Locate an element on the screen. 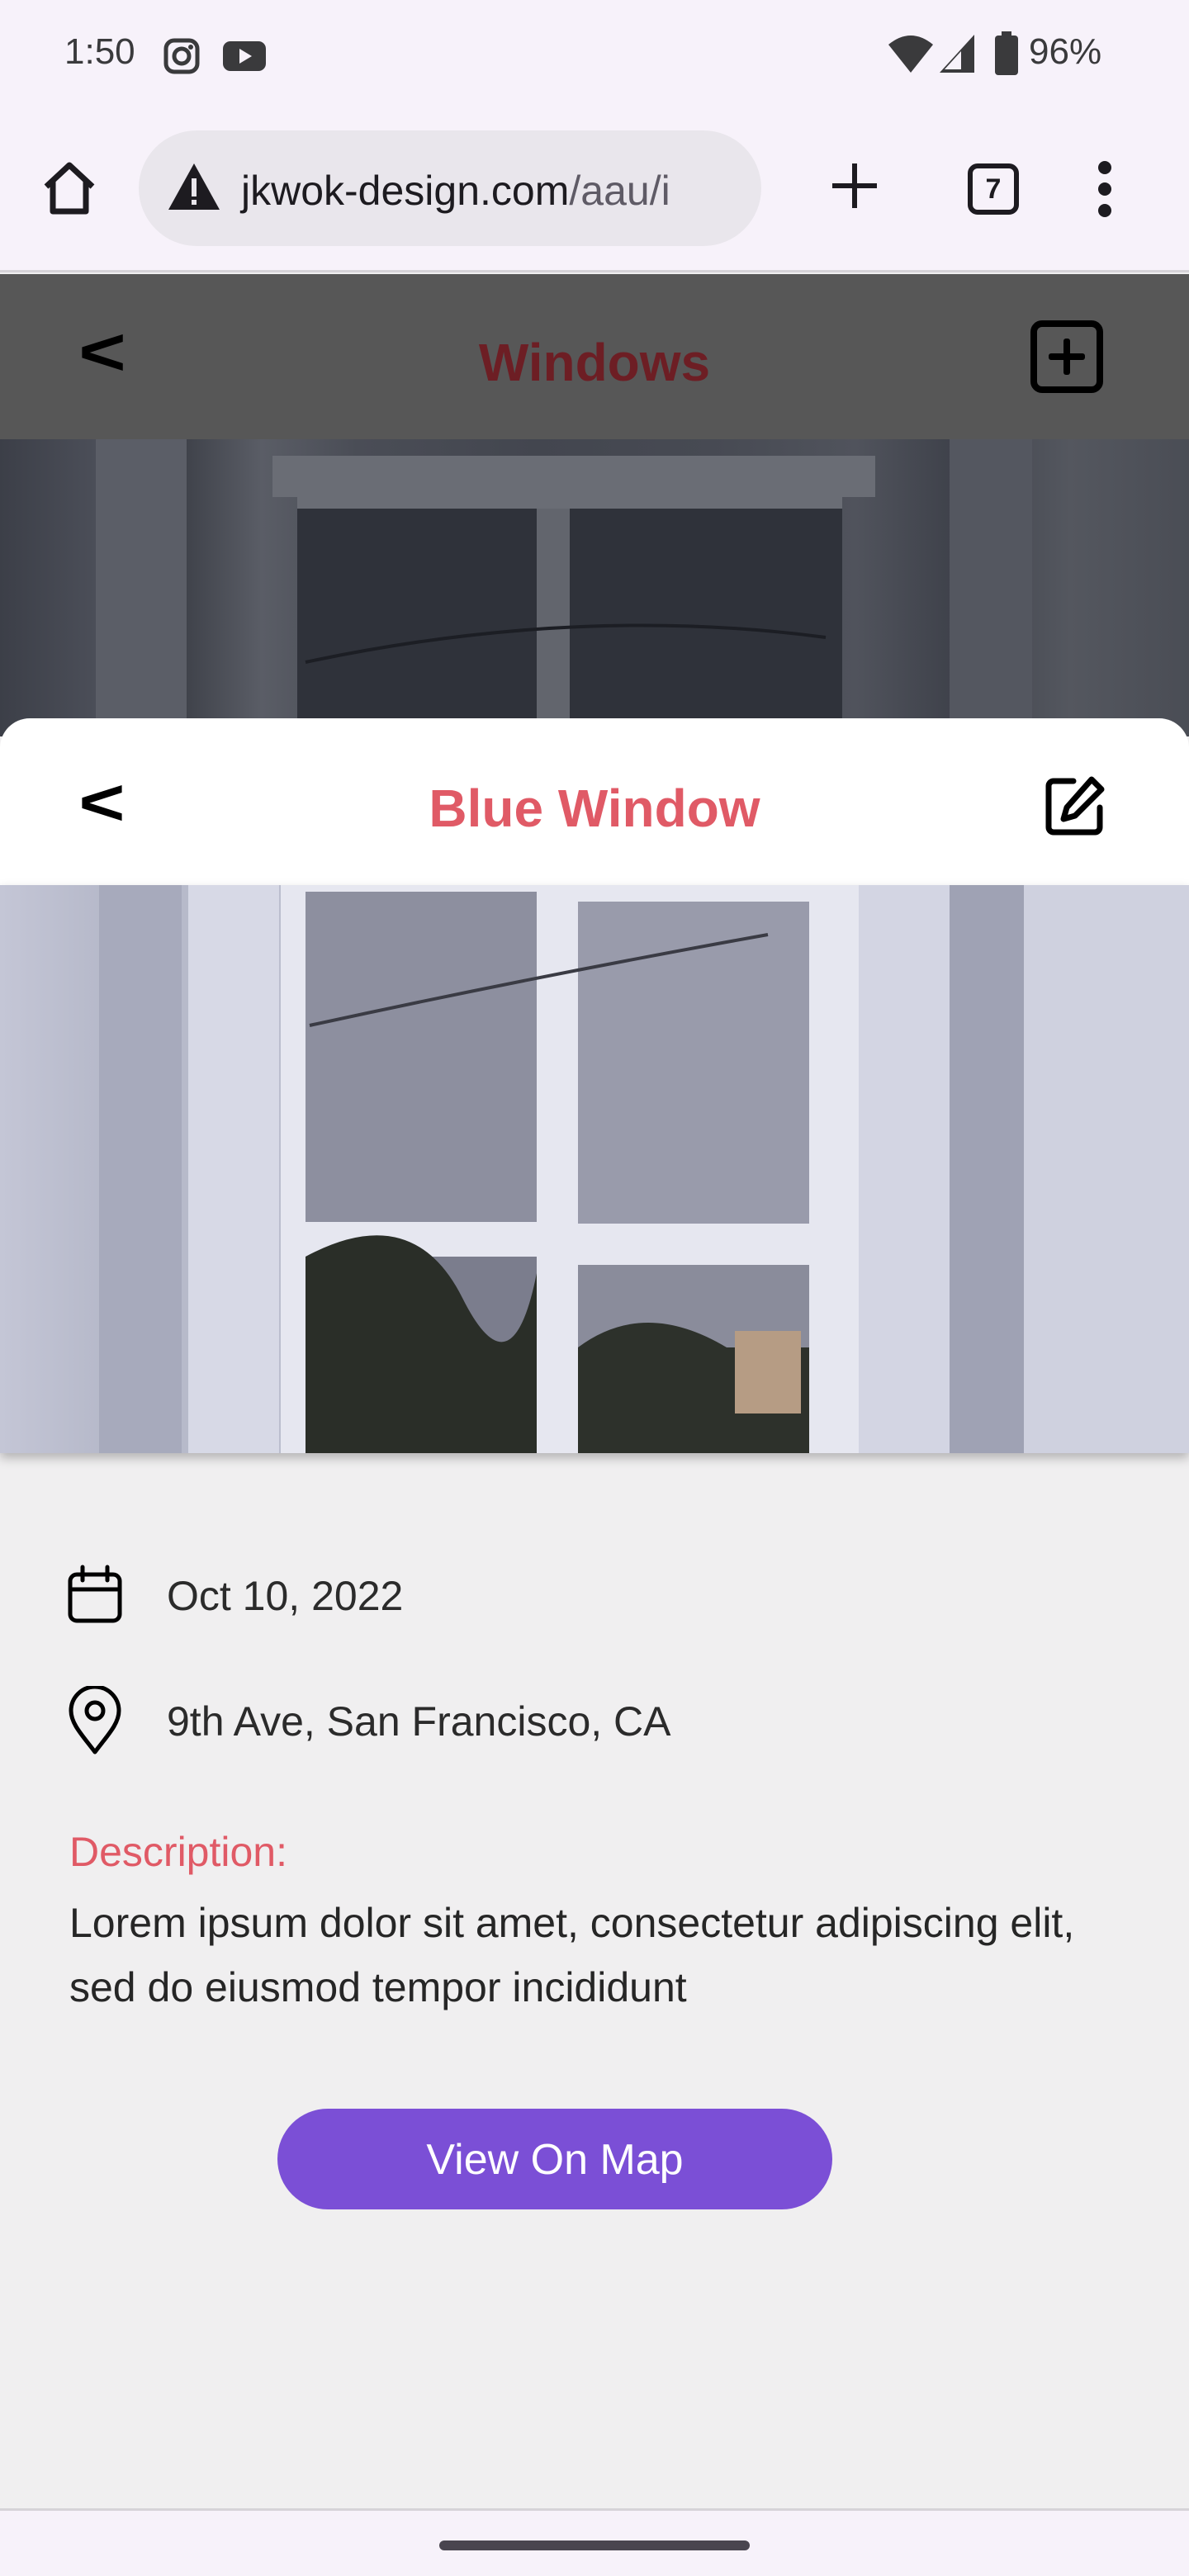  signal-icon is located at coordinates (957, 55).